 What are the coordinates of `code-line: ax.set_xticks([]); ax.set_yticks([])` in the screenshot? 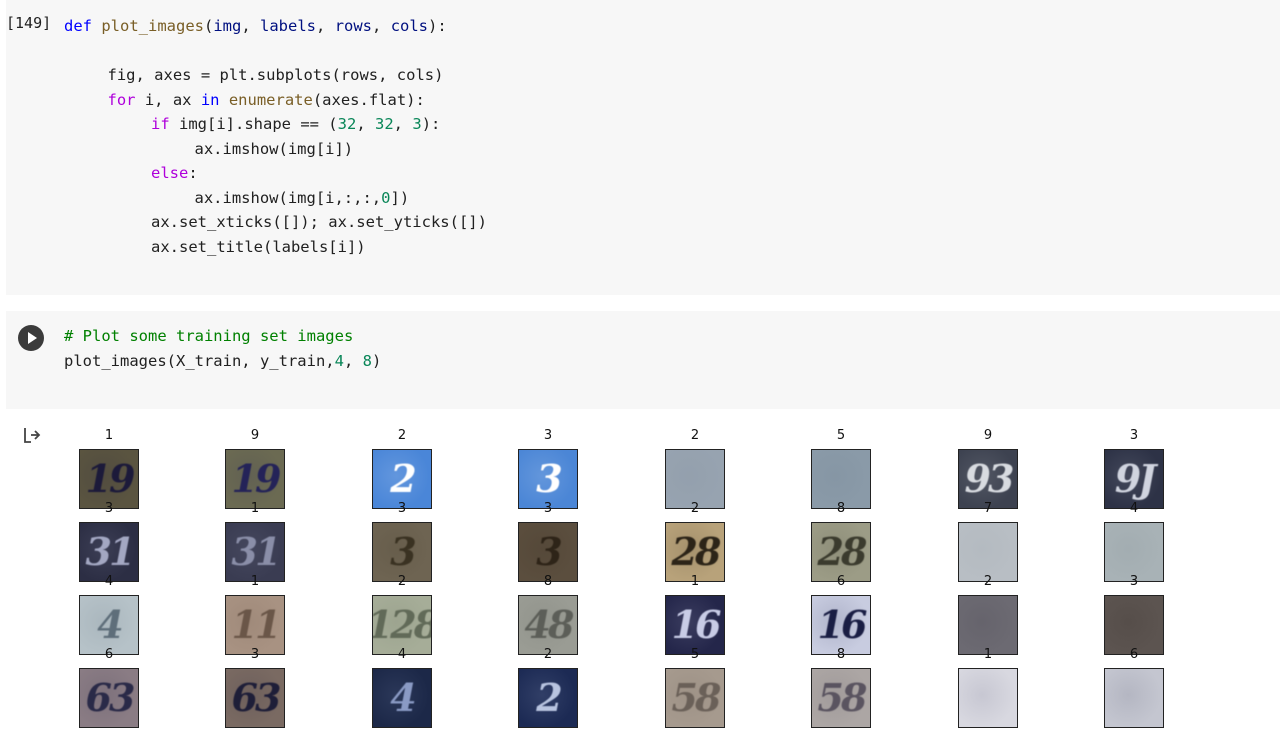 It's located at (319, 222).